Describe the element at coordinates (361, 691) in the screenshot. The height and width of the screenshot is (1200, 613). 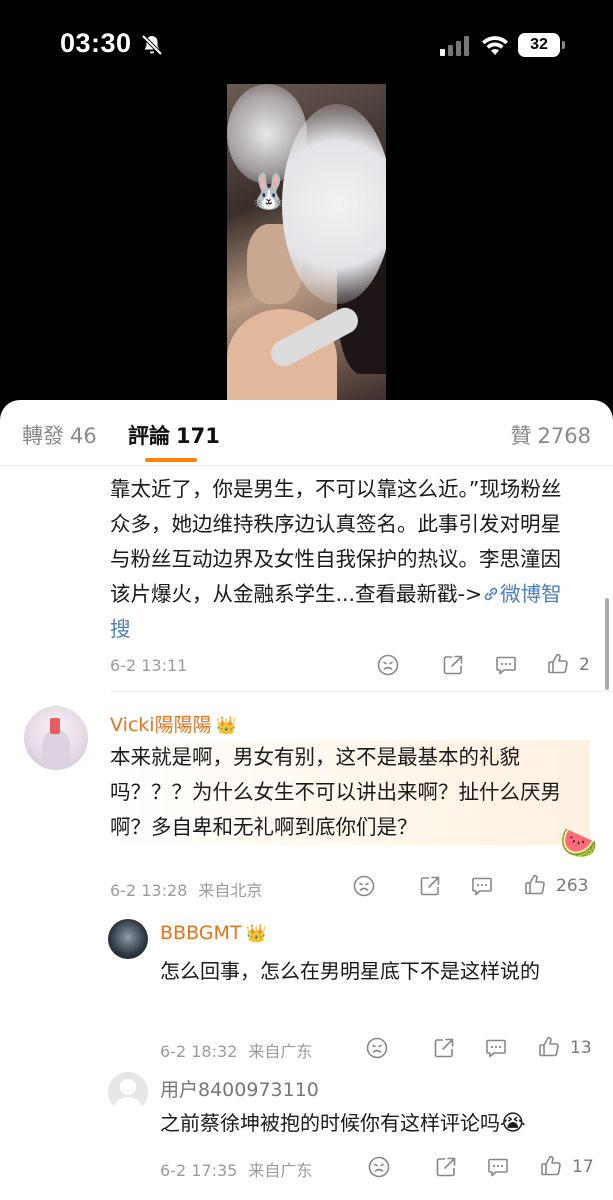
I see `comment-divider` at that location.